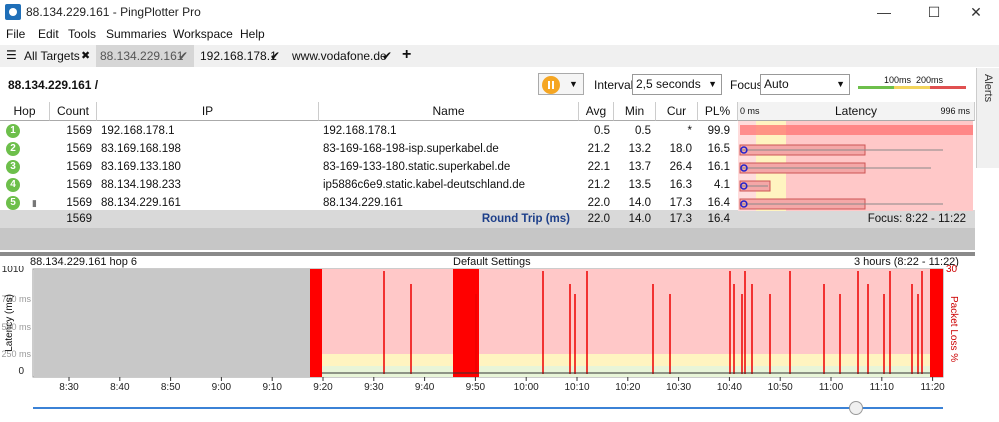 The height and width of the screenshot is (422, 999). What do you see at coordinates (677, 84) in the screenshot?
I see `interval-select: 2,5 seconds ▼` at bounding box center [677, 84].